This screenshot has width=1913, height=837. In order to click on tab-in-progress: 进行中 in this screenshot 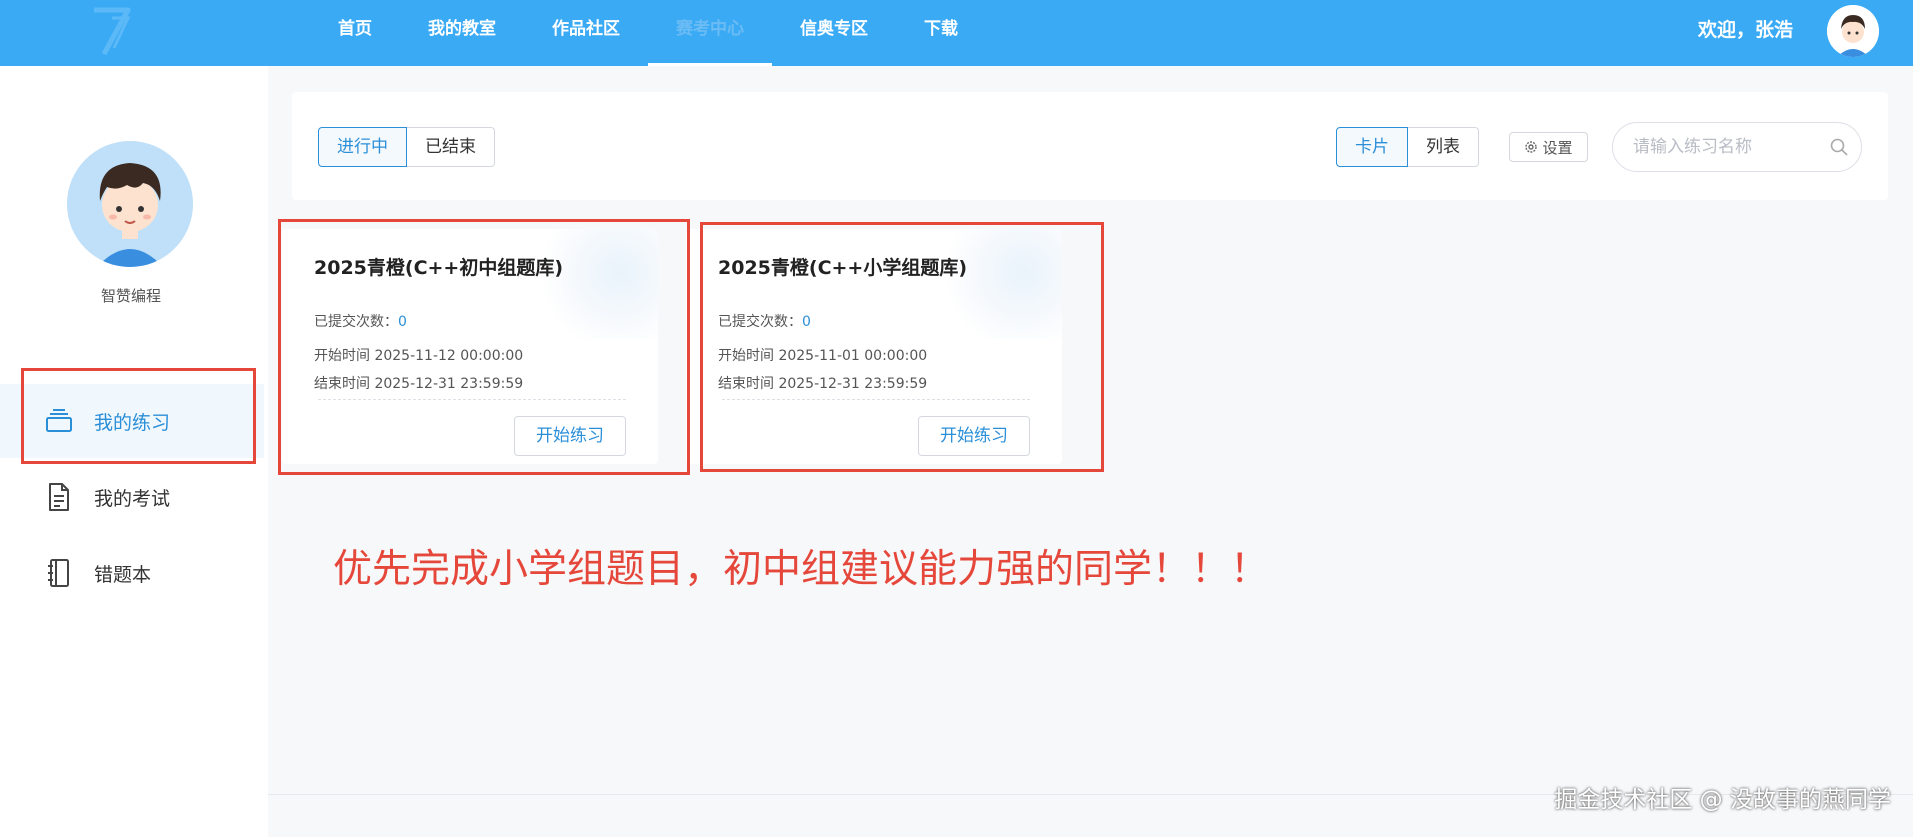, I will do `click(362, 147)`.